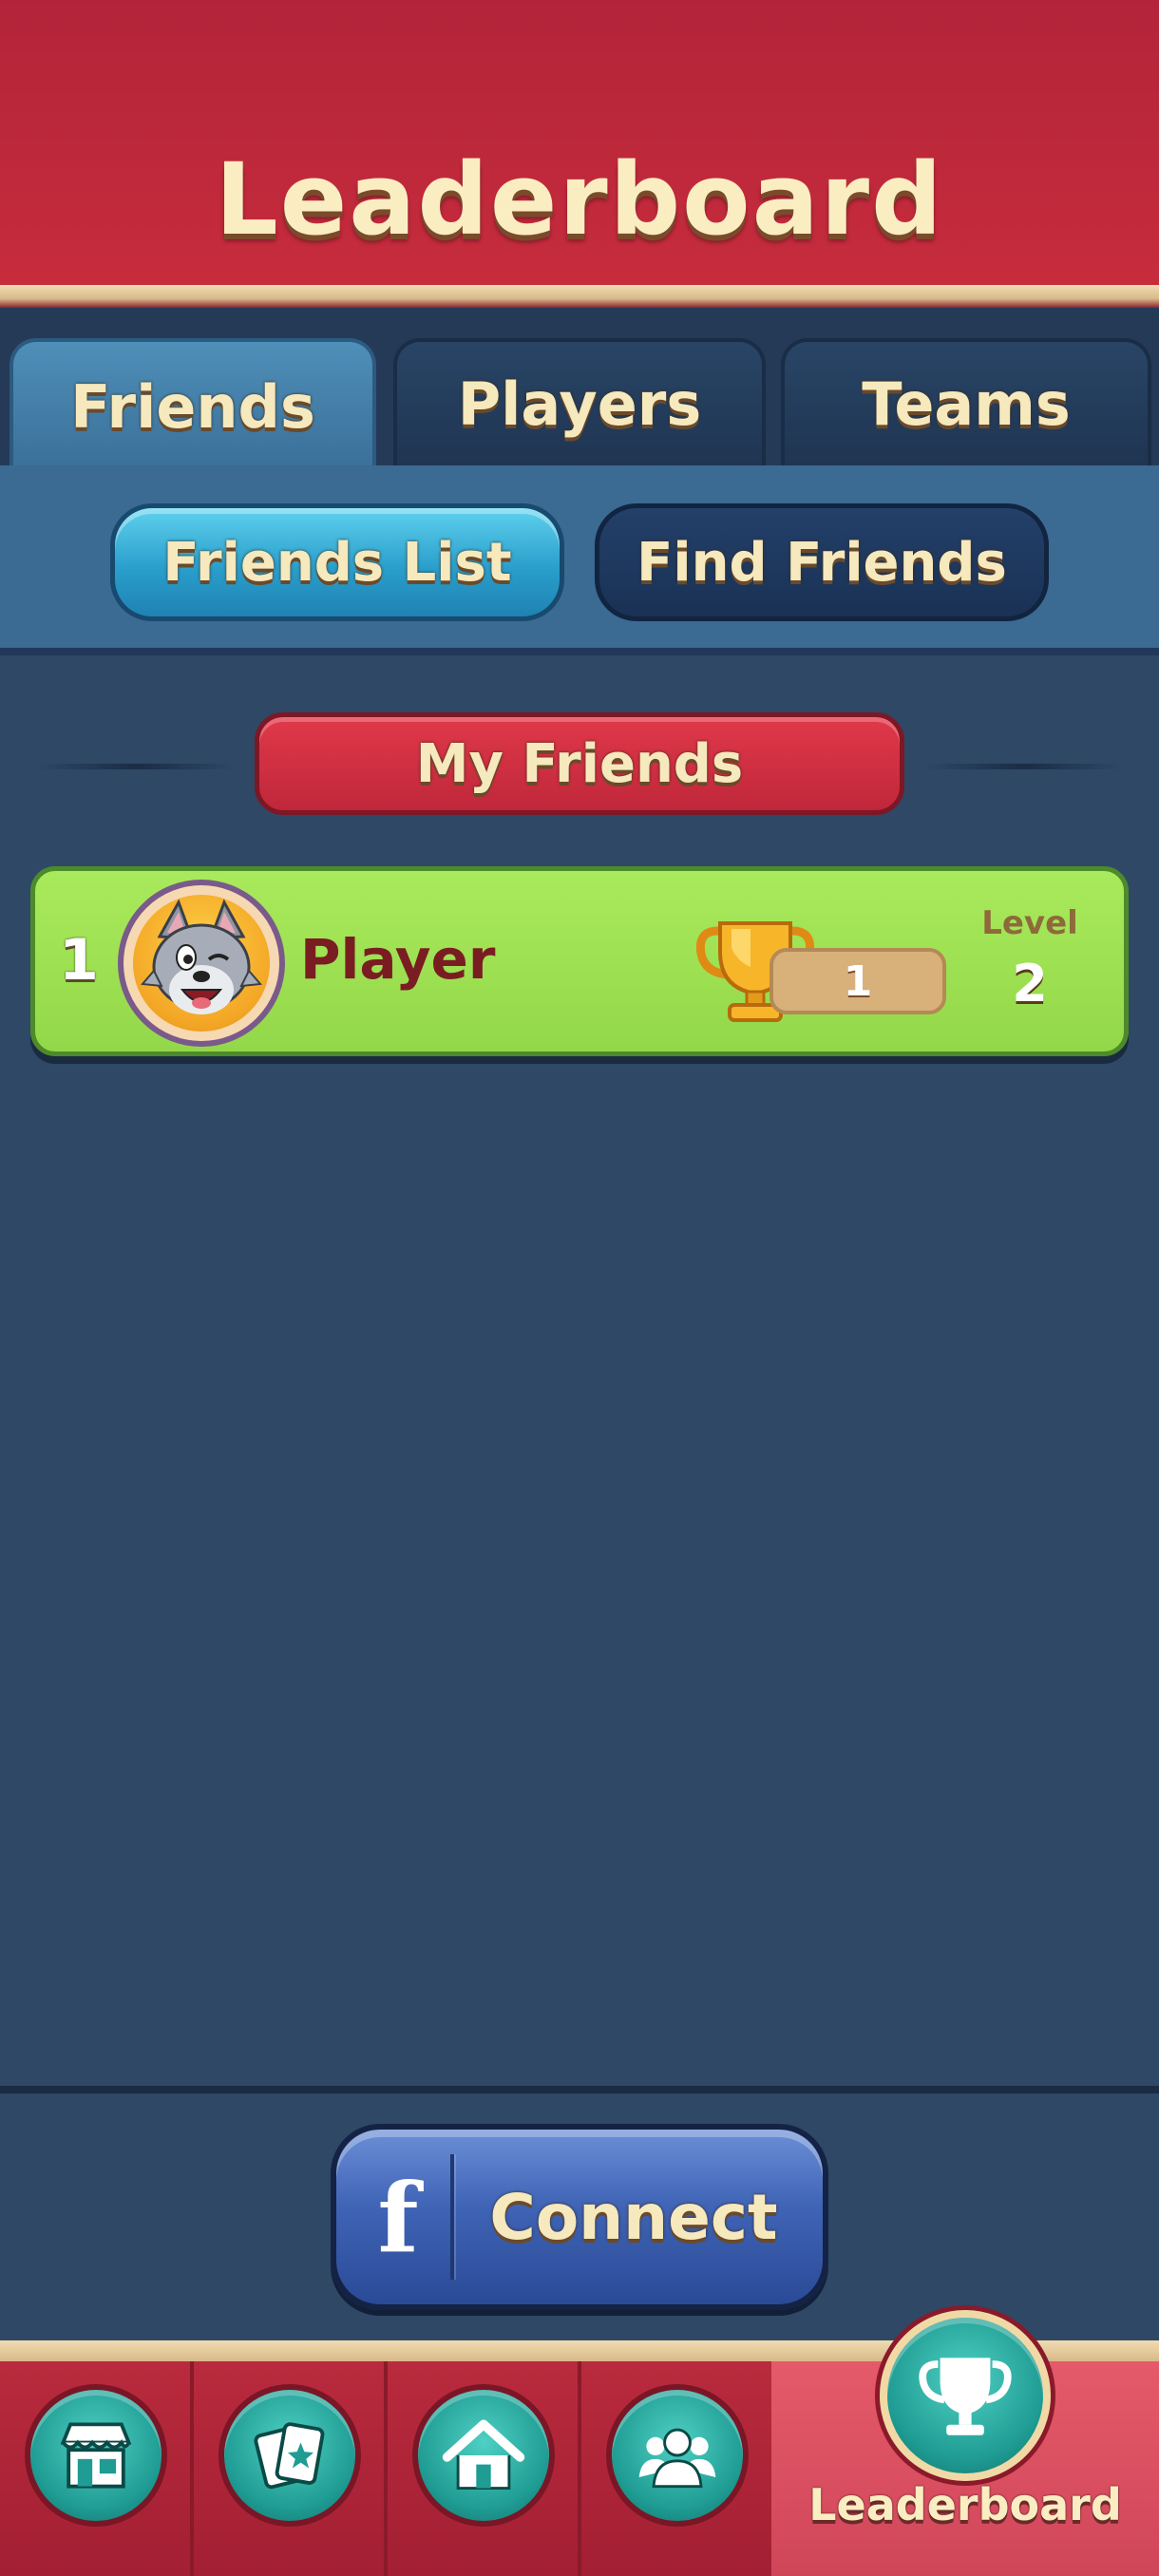 The image size is (1159, 2576). Describe the element at coordinates (965, 2395) in the screenshot. I see `trophy-icon` at that location.